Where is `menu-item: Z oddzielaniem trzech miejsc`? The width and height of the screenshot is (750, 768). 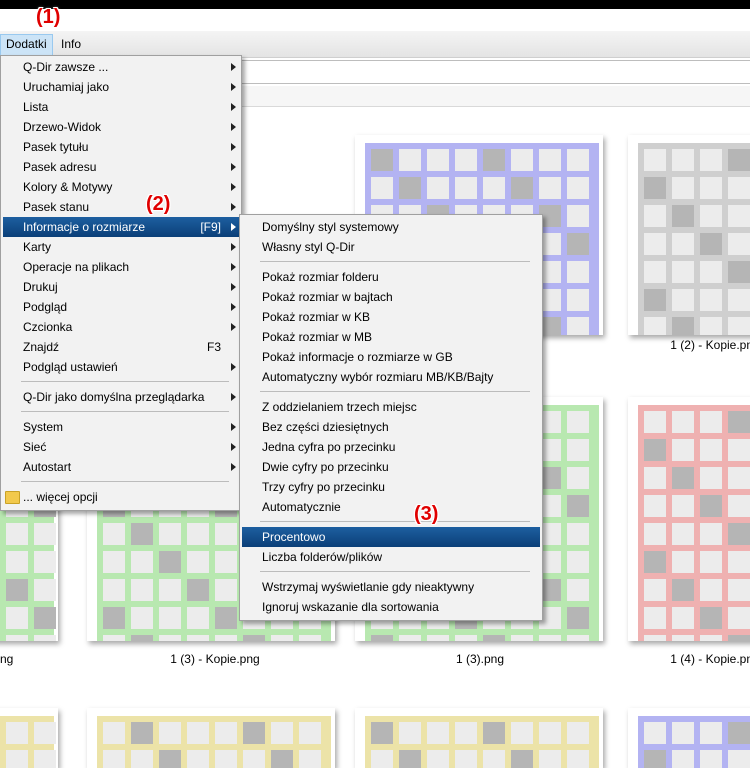
menu-item: Z oddzielaniem trzech miejsc is located at coordinates (391, 407).